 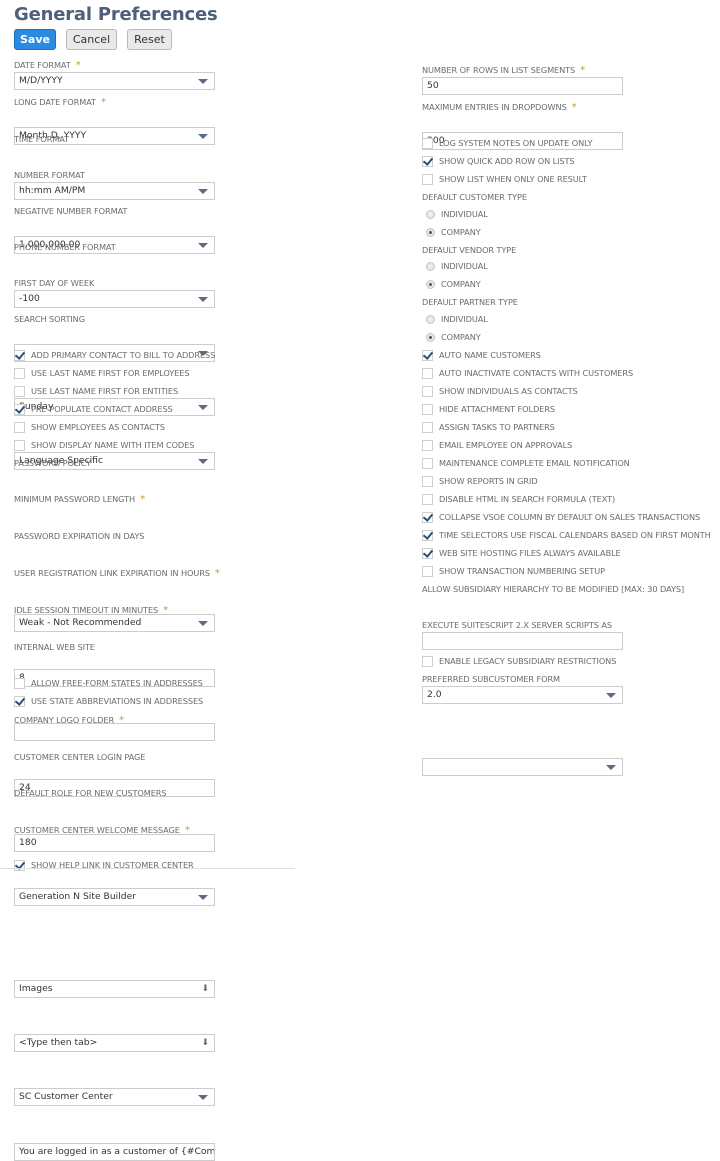 What do you see at coordinates (497, 445) in the screenshot?
I see `checkbox-email-employee-approvals: EMAIL EMPLOYEE ON APPROVALS` at bounding box center [497, 445].